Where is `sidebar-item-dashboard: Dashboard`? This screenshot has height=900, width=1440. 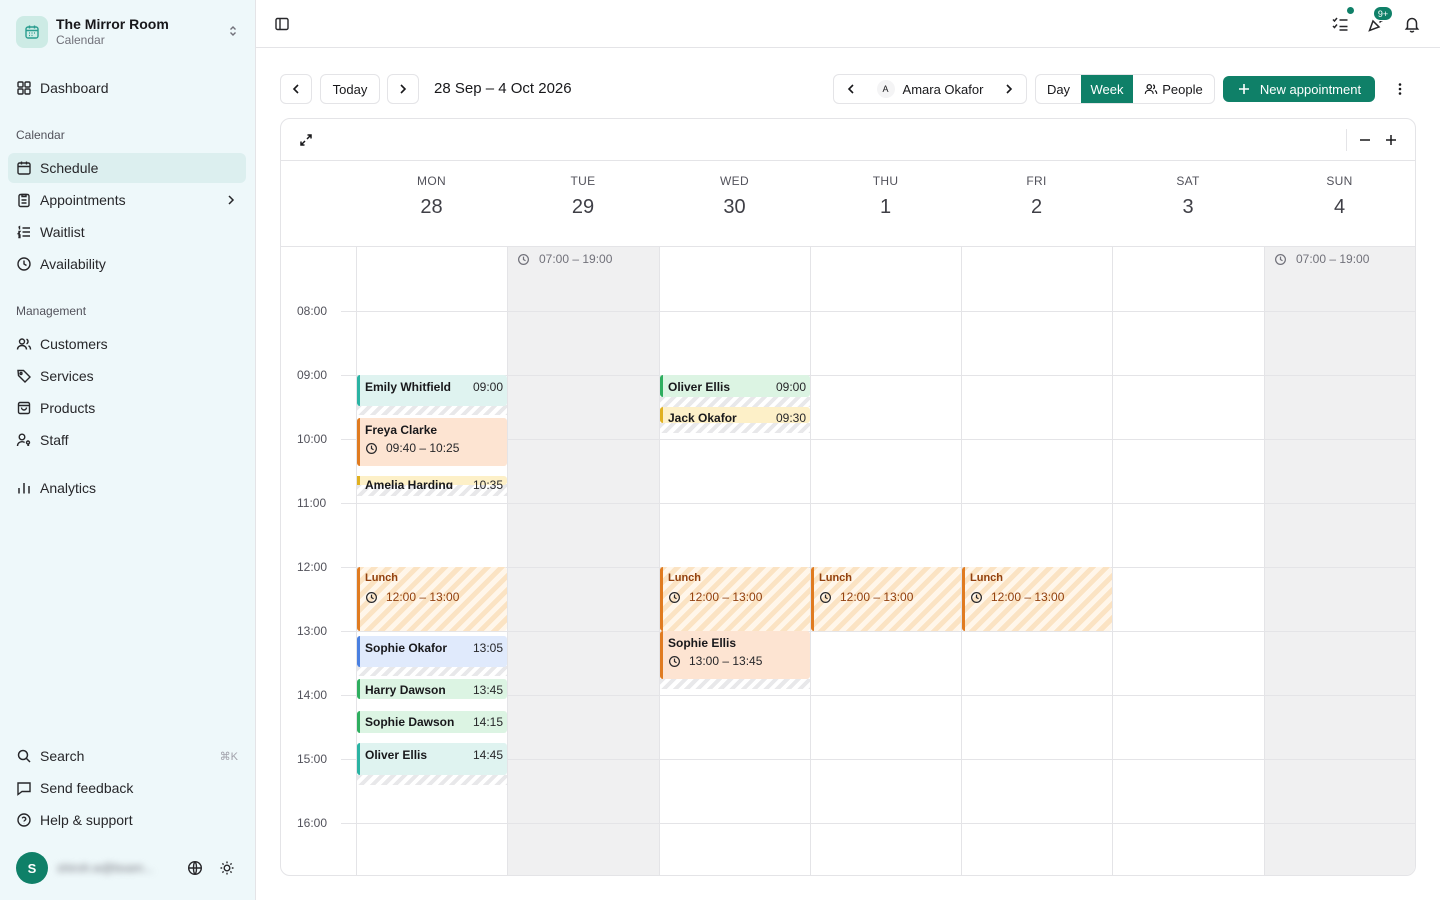
sidebar-item-dashboard: Dashboard is located at coordinates (127, 88).